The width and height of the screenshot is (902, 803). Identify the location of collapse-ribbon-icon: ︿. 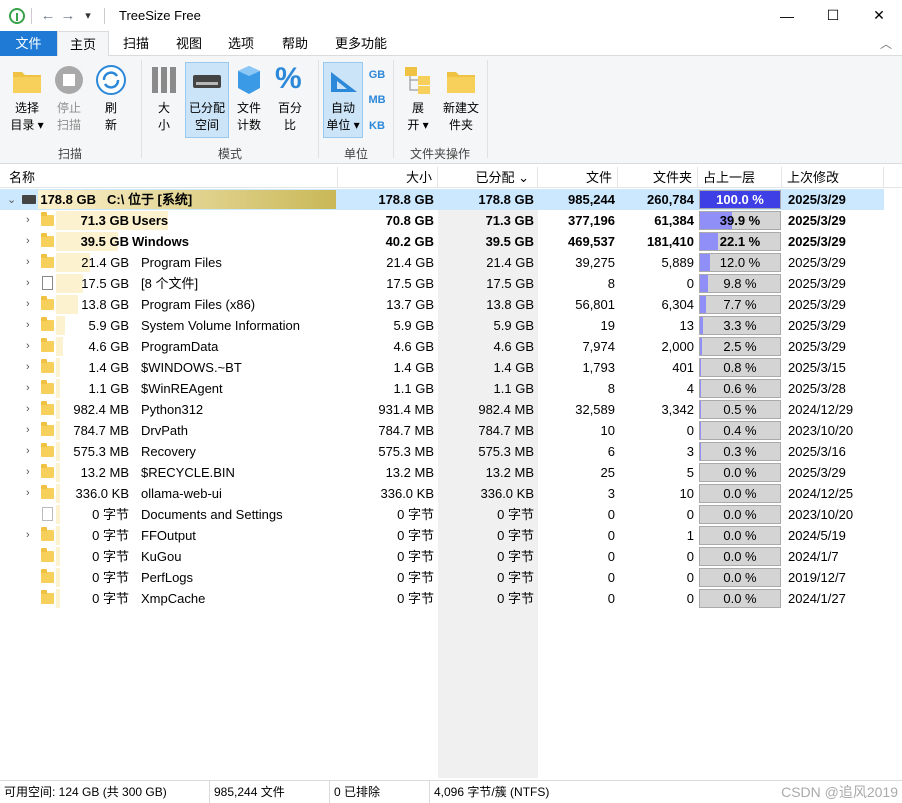
(886, 43).